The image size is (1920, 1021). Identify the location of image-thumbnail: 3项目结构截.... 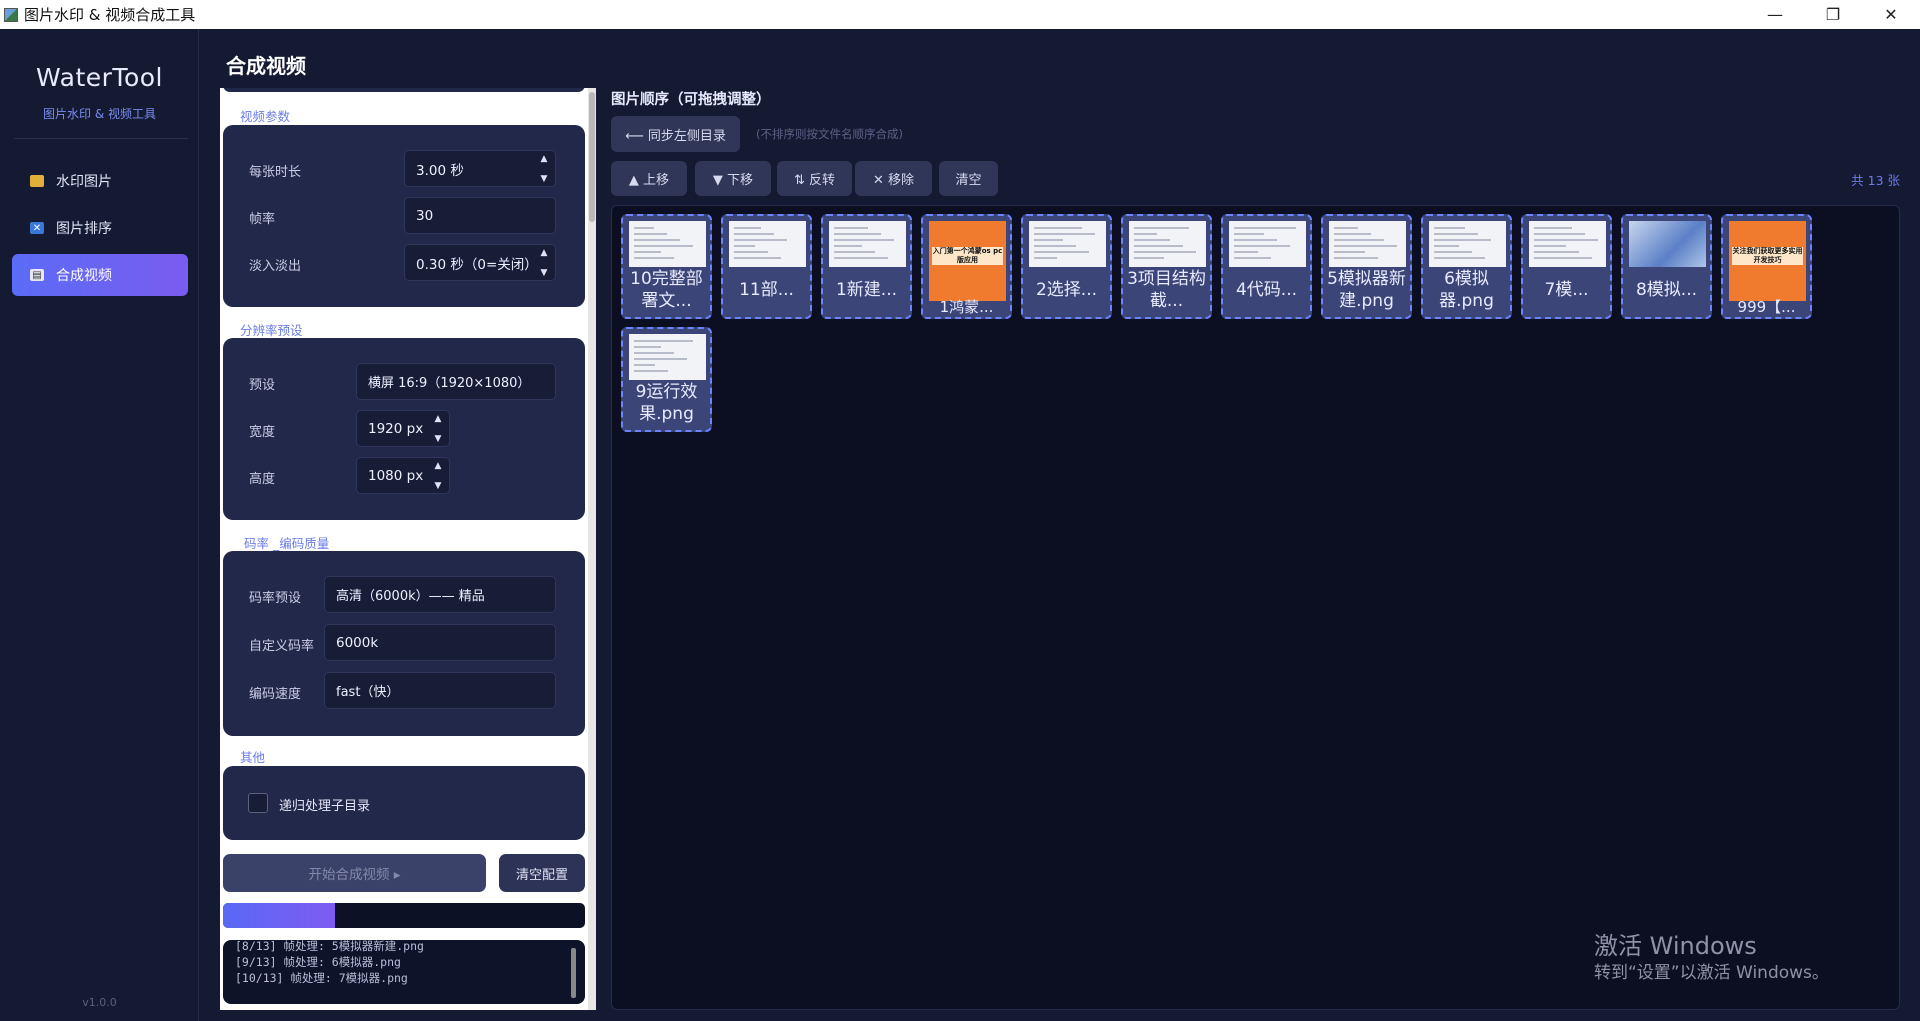
(1166, 266).